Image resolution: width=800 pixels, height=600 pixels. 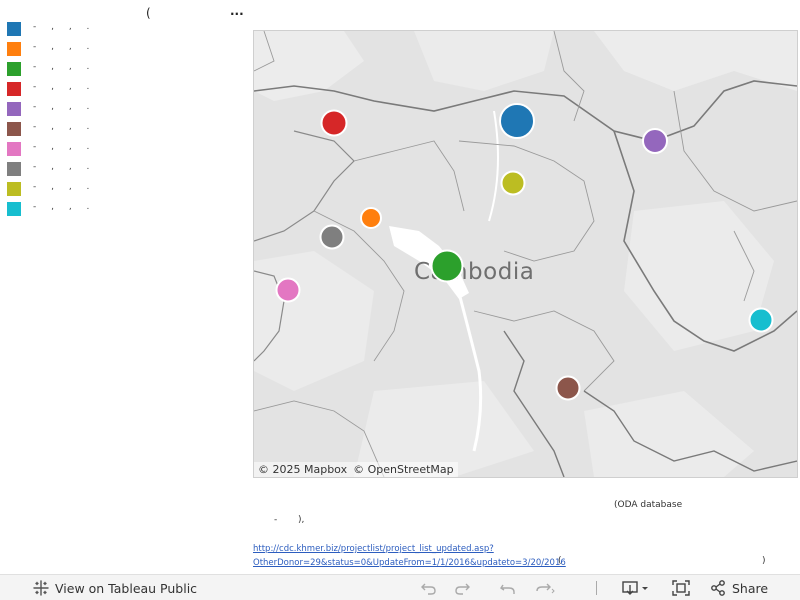 I want to click on fullscreen-button, so click(x=681, y=588).